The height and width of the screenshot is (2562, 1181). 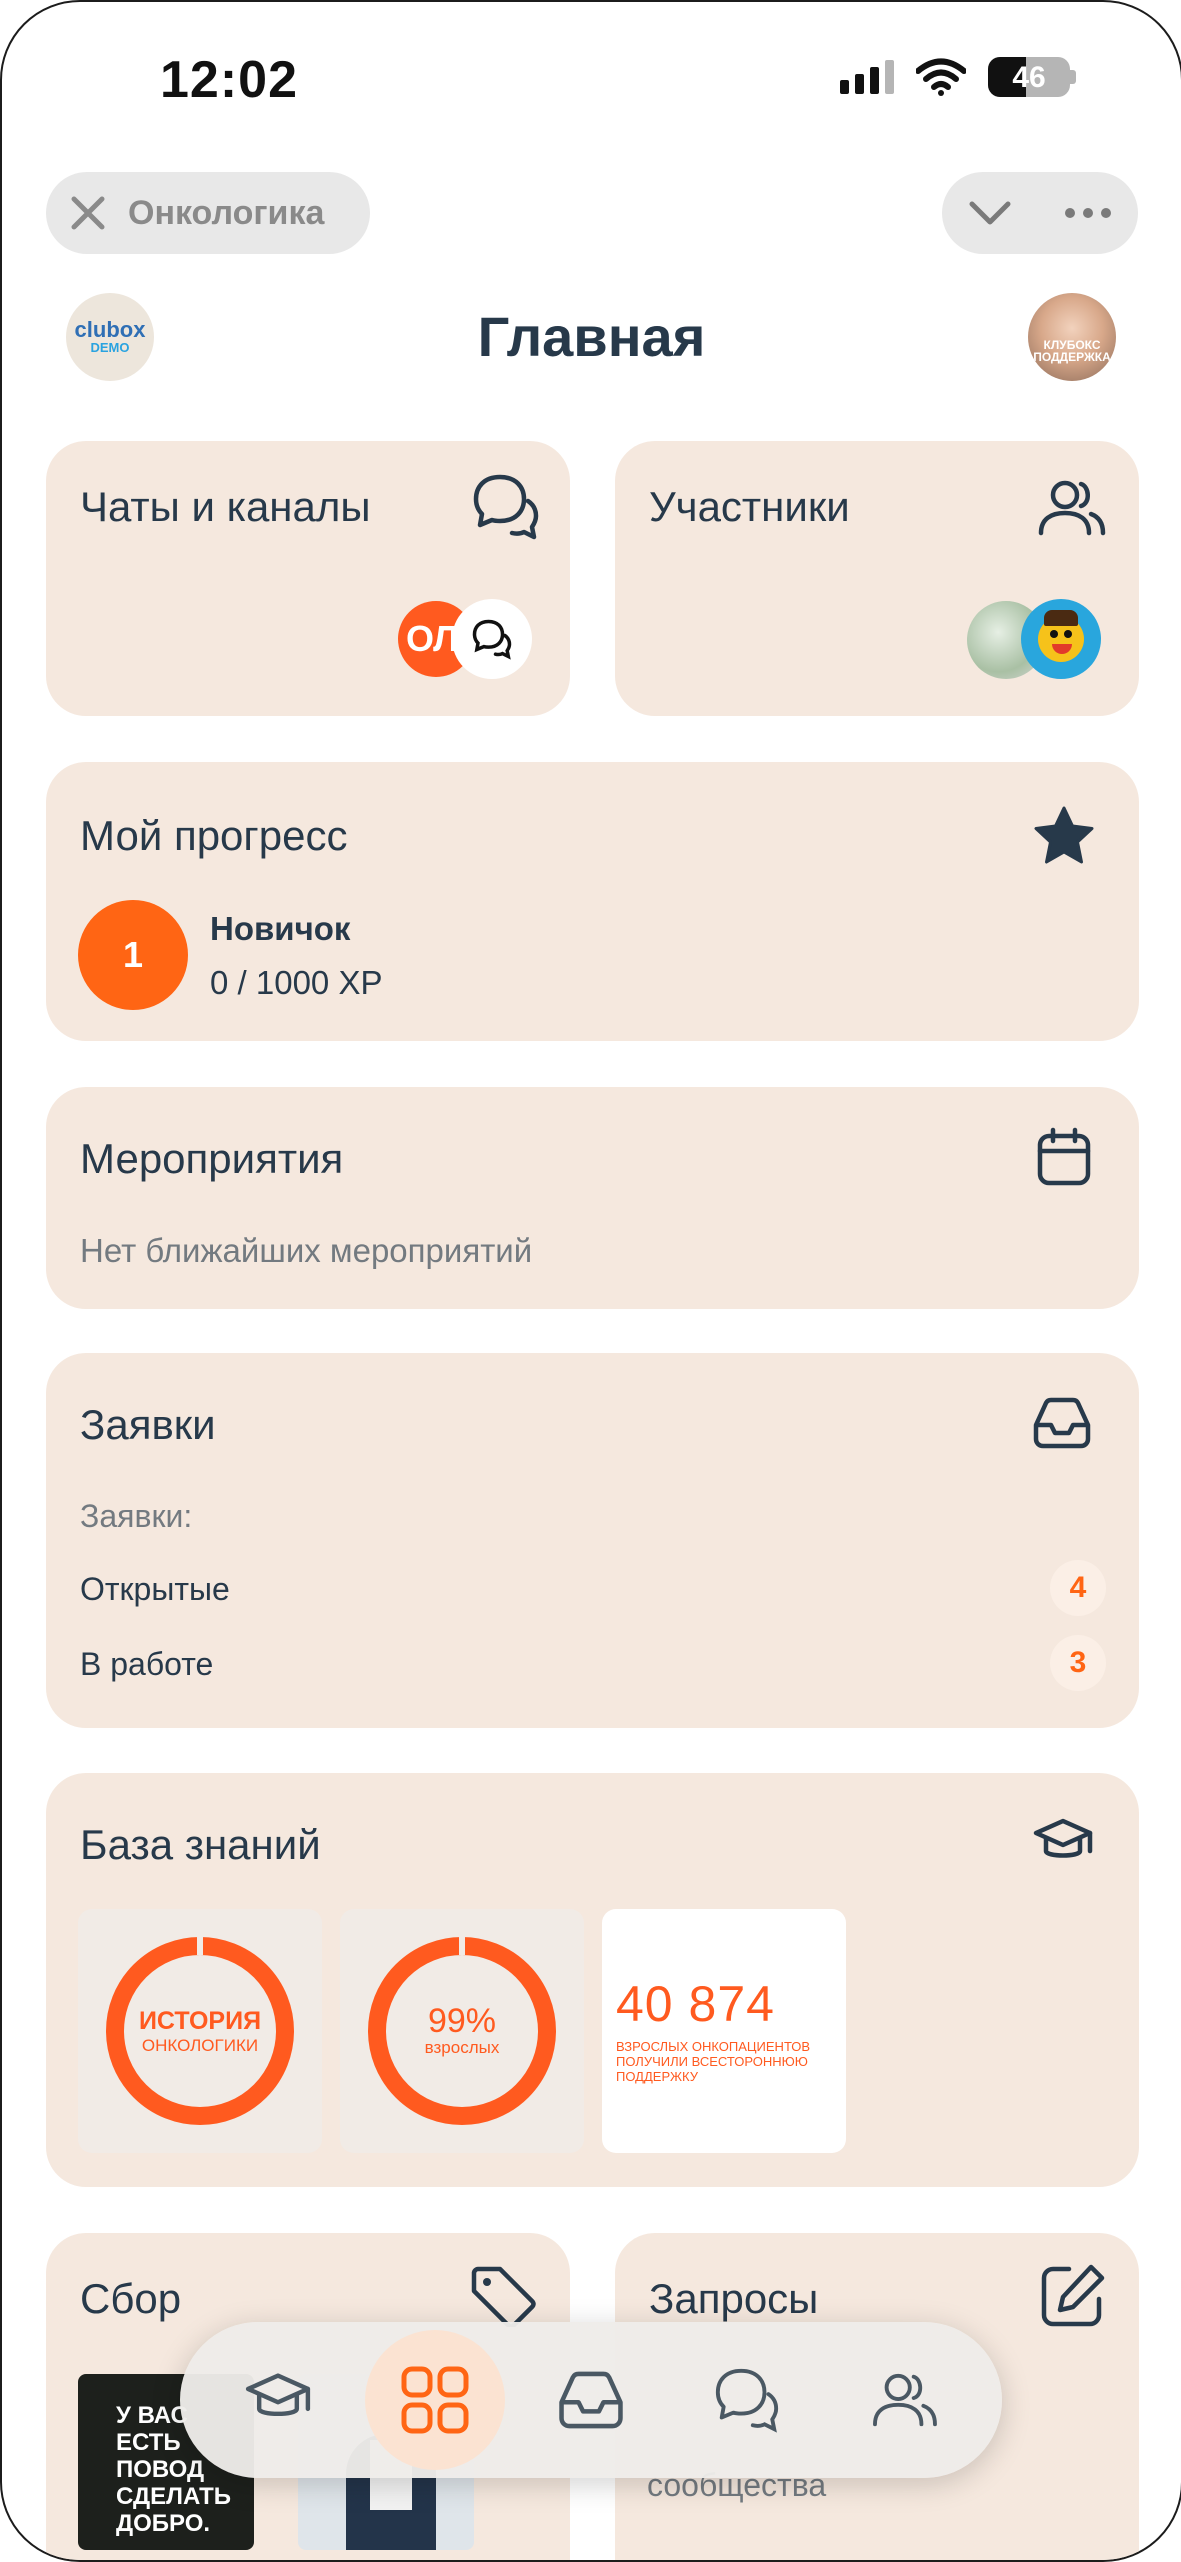 What do you see at coordinates (1029, 77) in the screenshot?
I see `battery-level: 46` at bounding box center [1029, 77].